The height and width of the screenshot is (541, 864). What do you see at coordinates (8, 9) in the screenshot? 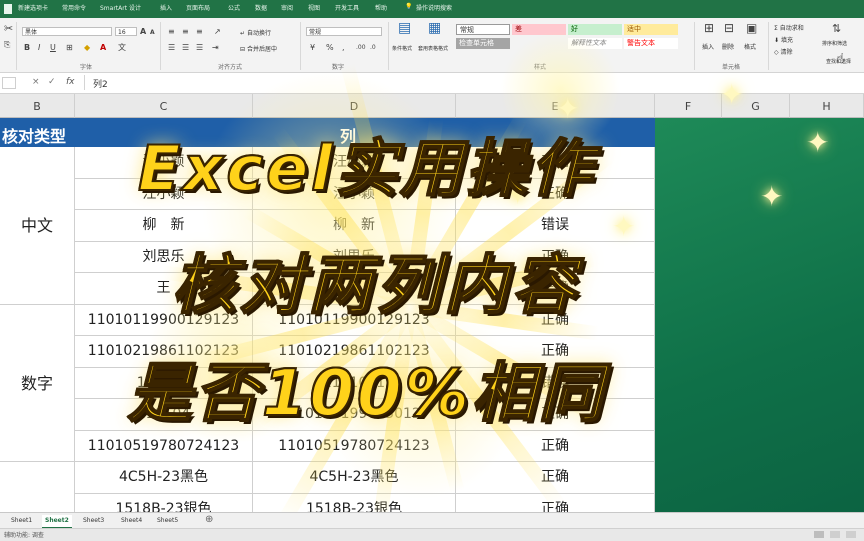
I see `file-icon` at bounding box center [8, 9].